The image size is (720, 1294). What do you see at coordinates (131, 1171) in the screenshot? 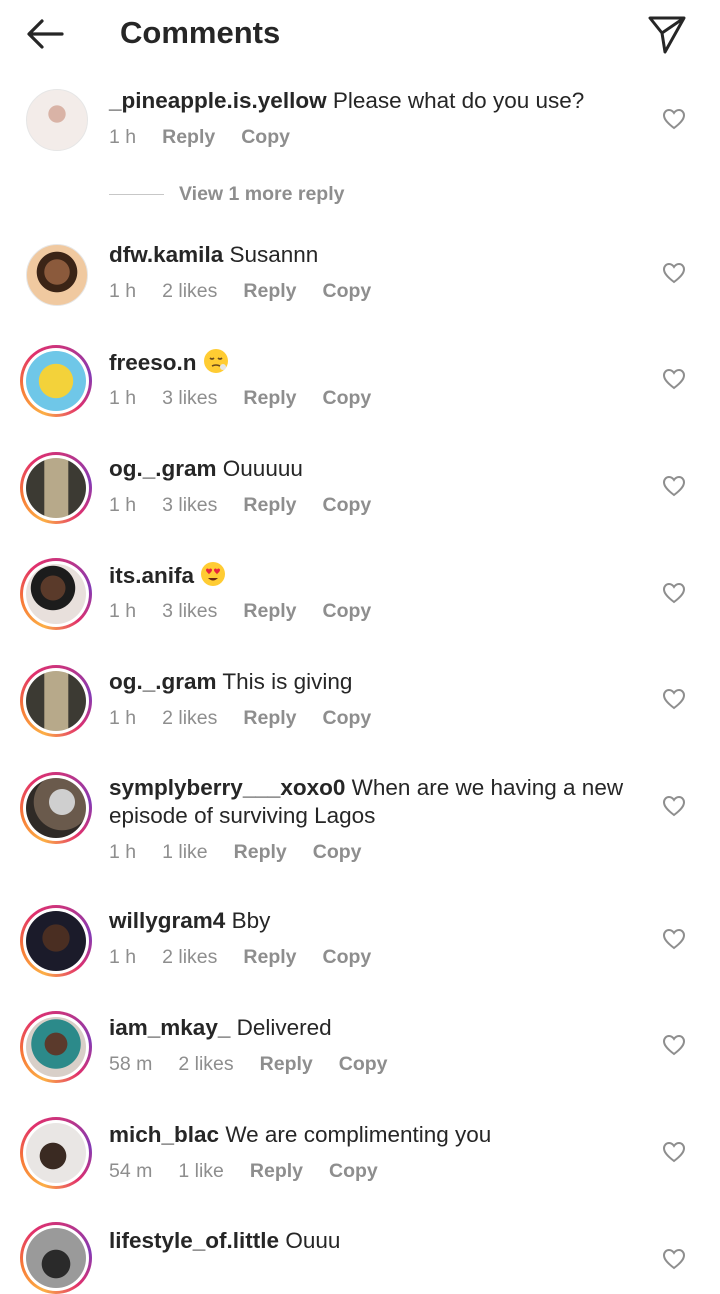
I see `comment-time: 54 m` at bounding box center [131, 1171].